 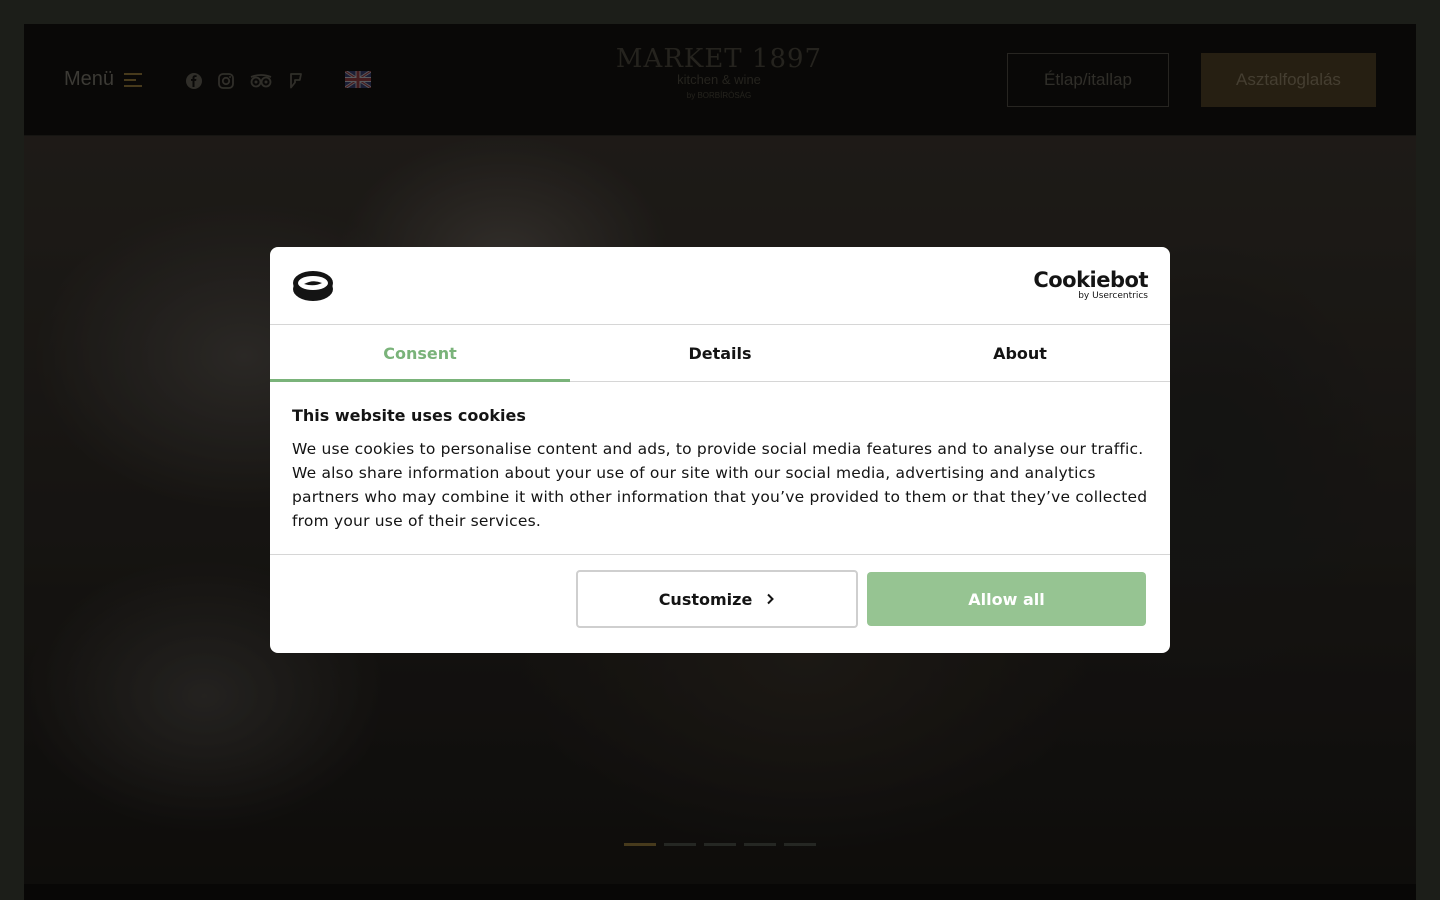 What do you see at coordinates (771, 599) in the screenshot?
I see `chevron-right-icon` at bounding box center [771, 599].